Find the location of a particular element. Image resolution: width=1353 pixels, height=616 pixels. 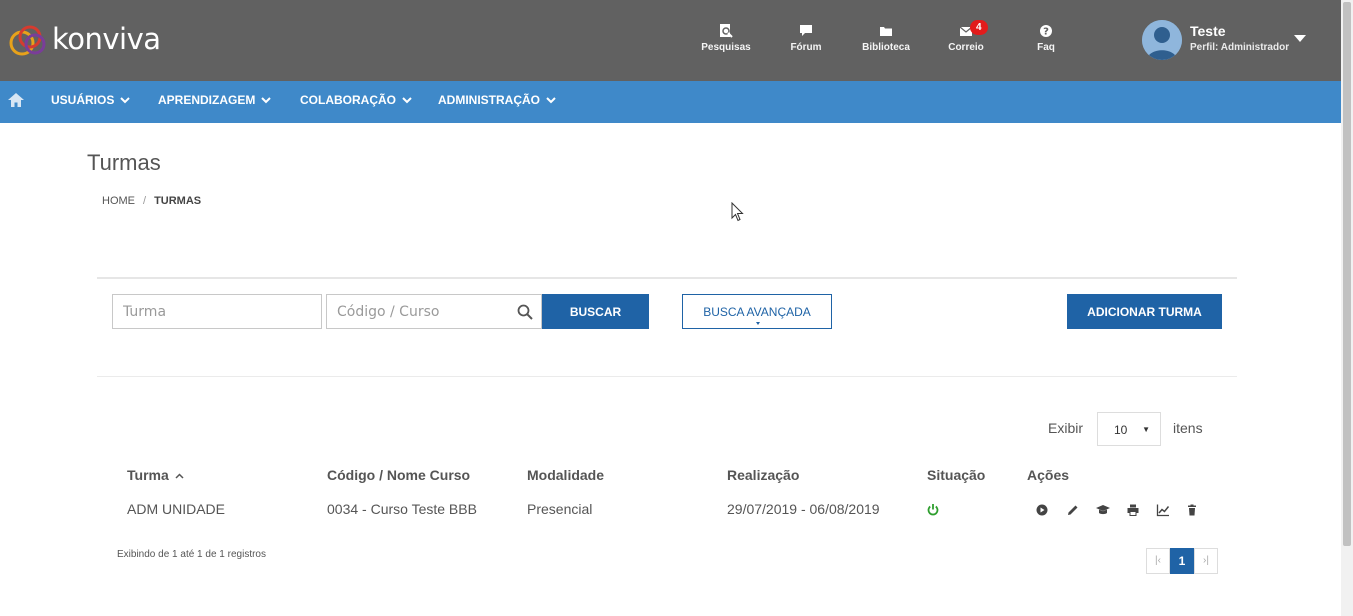

menu-colaboracao-label: COLABORAÇÃO is located at coordinates (348, 100).